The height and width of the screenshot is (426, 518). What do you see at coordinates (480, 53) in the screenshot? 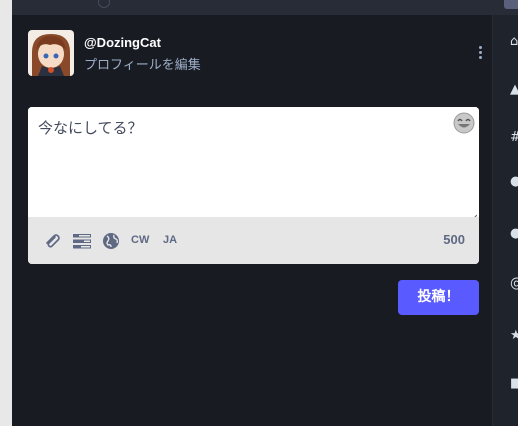
I see `kebab-menu-icon` at bounding box center [480, 53].